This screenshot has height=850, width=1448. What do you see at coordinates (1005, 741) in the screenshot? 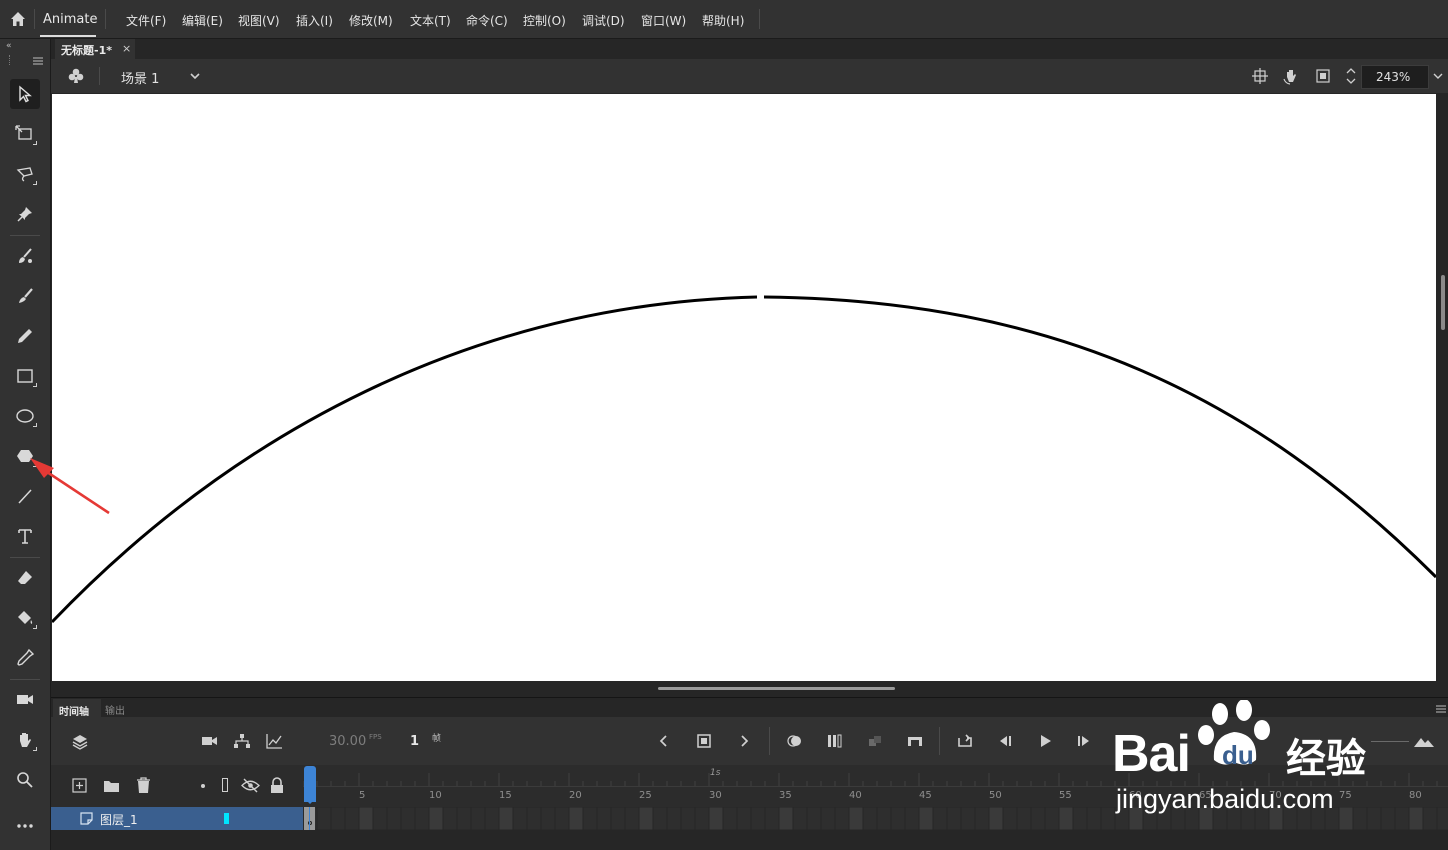
I see `step-back-icon` at bounding box center [1005, 741].